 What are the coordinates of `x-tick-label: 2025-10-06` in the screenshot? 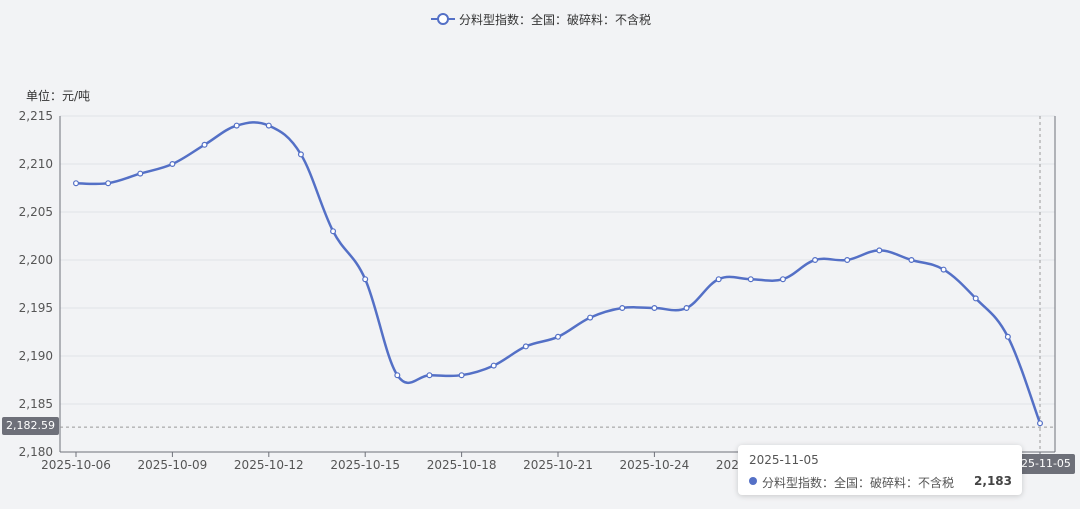 It's located at (76, 465).